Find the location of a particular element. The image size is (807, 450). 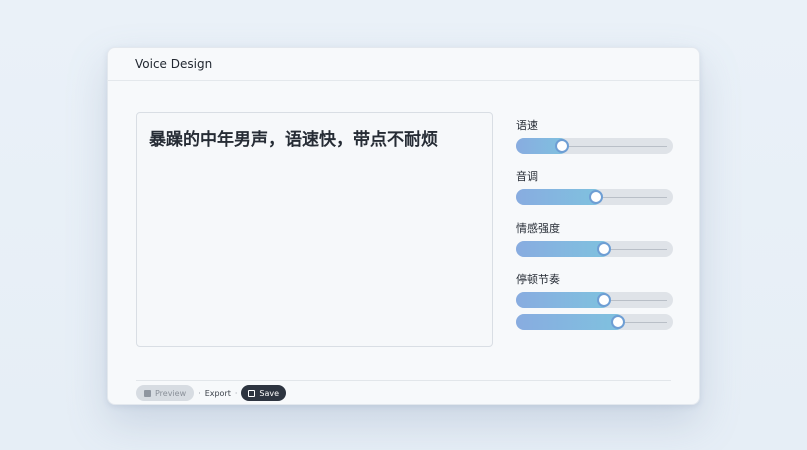

slider-label: 情感强度 is located at coordinates (538, 228).